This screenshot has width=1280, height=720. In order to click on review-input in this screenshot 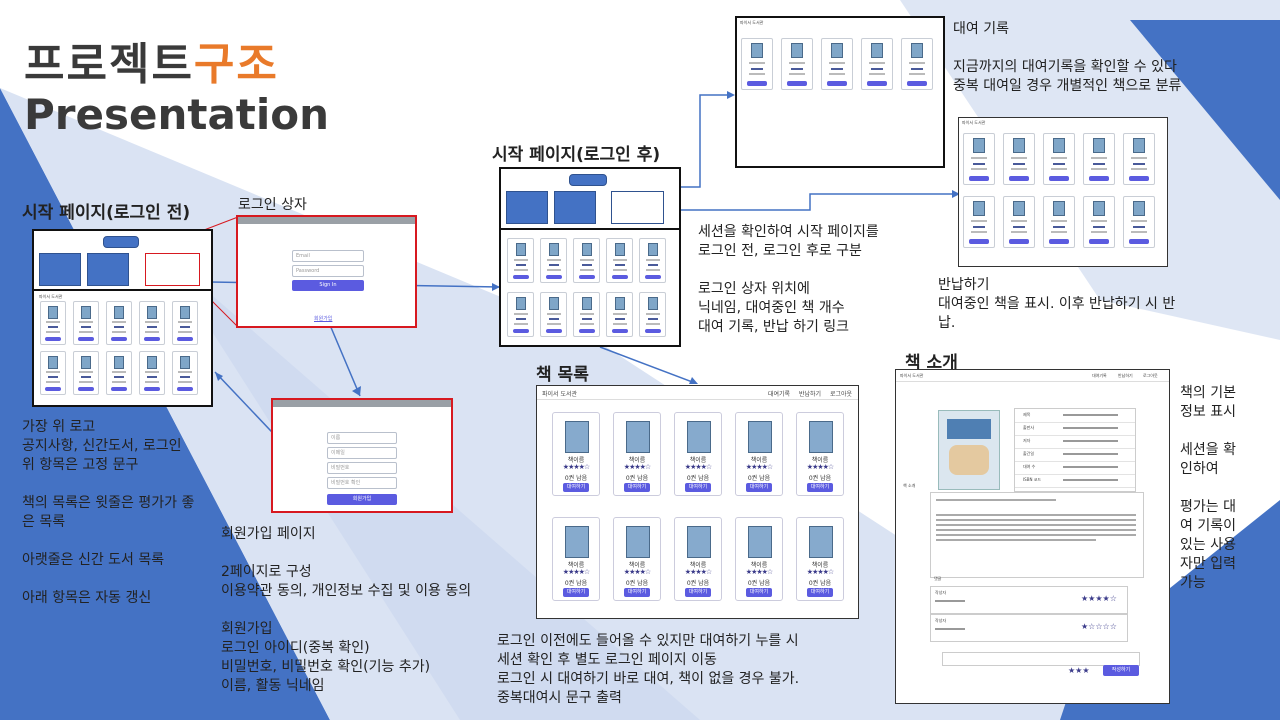, I will do `click(1041, 659)`.